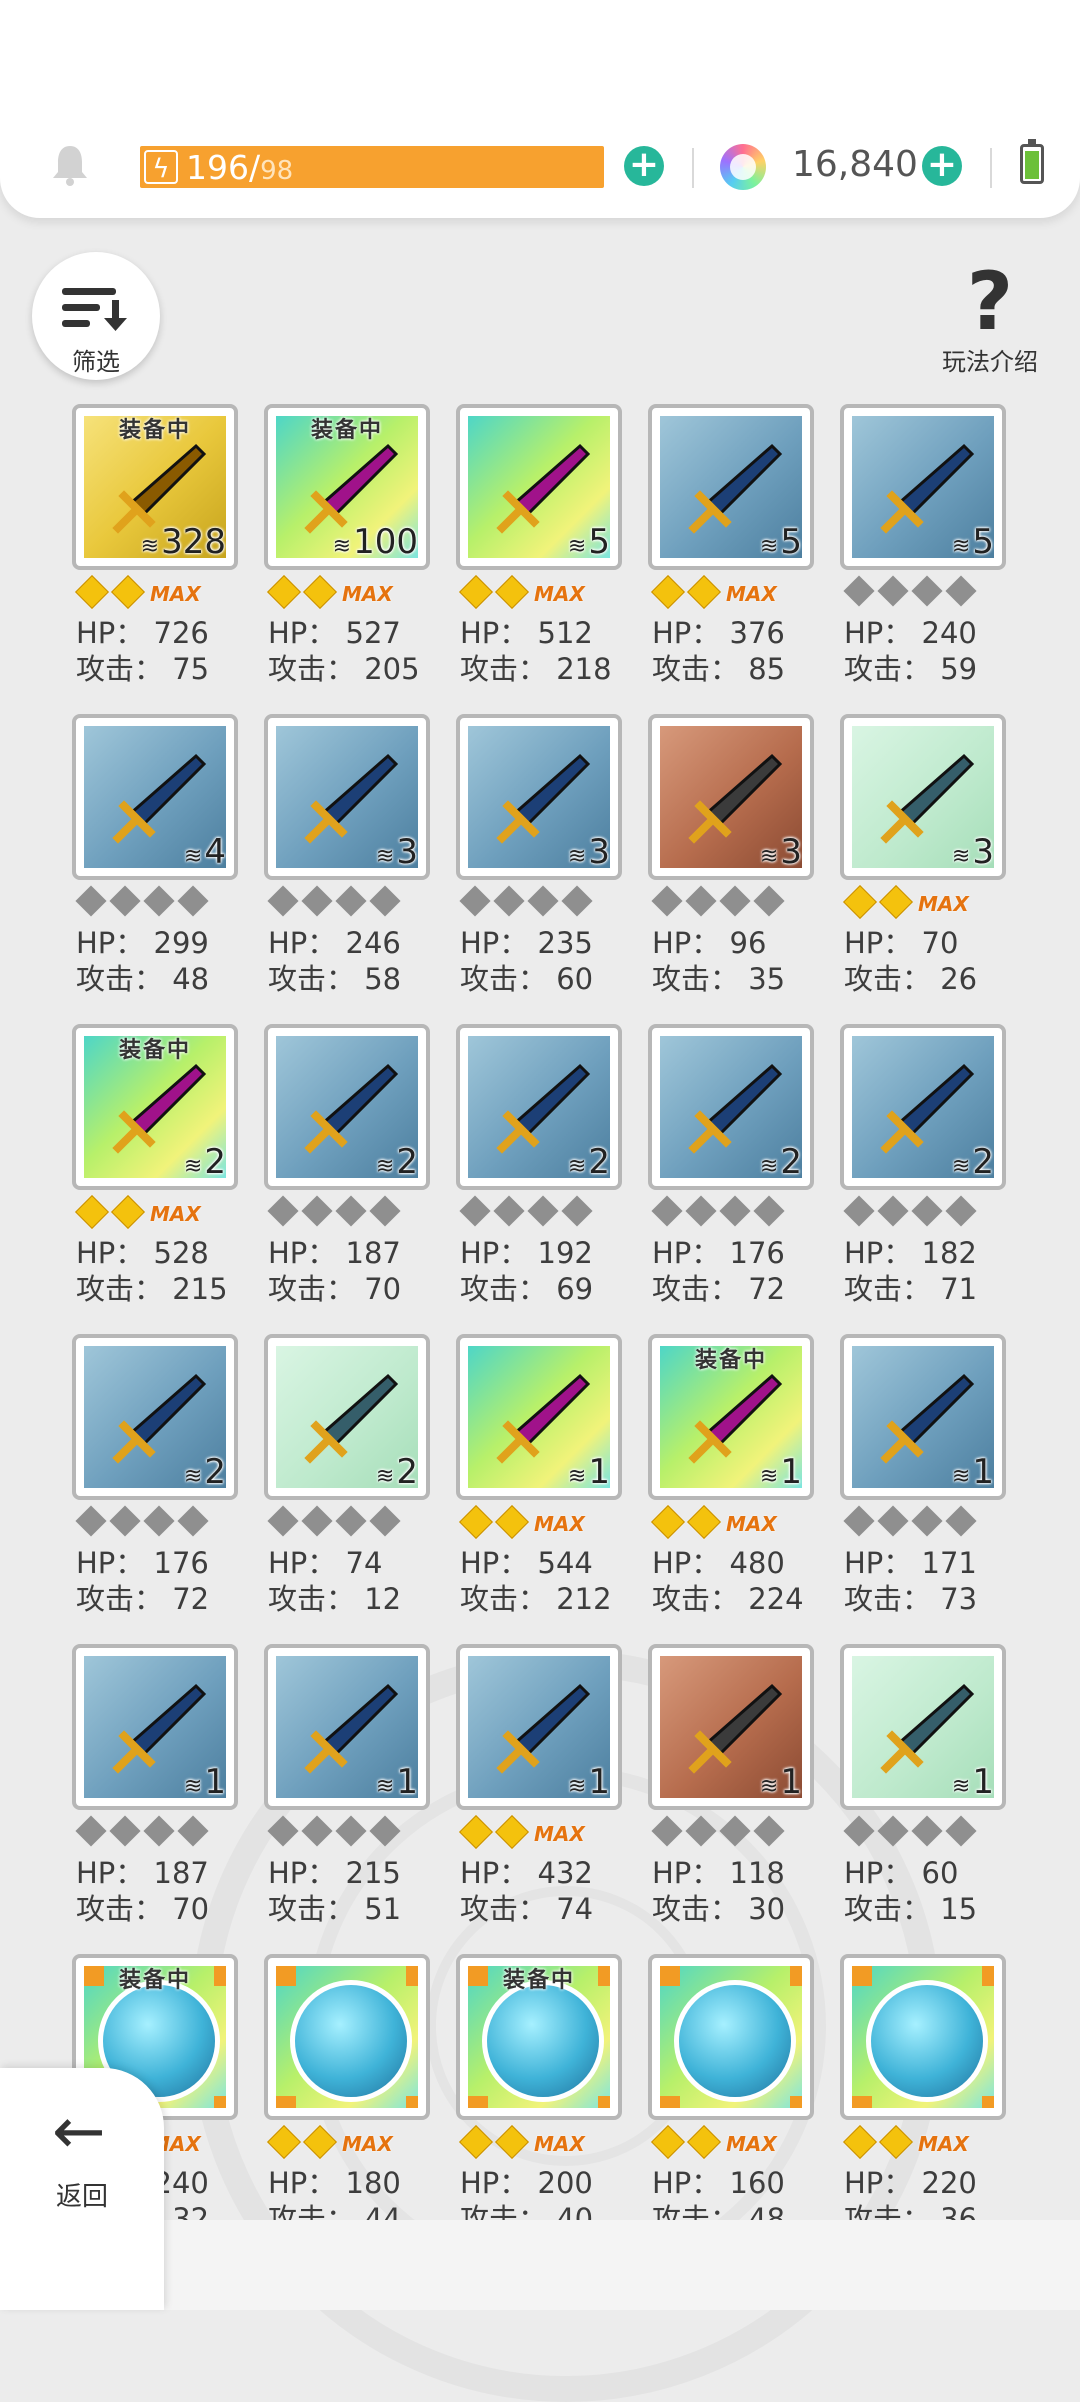 The image size is (1080, 2402). What do you see at coordinates (351, 2041) in the screenshot?
I see `golden-orb-icon` at bounding box center [351, 2041].